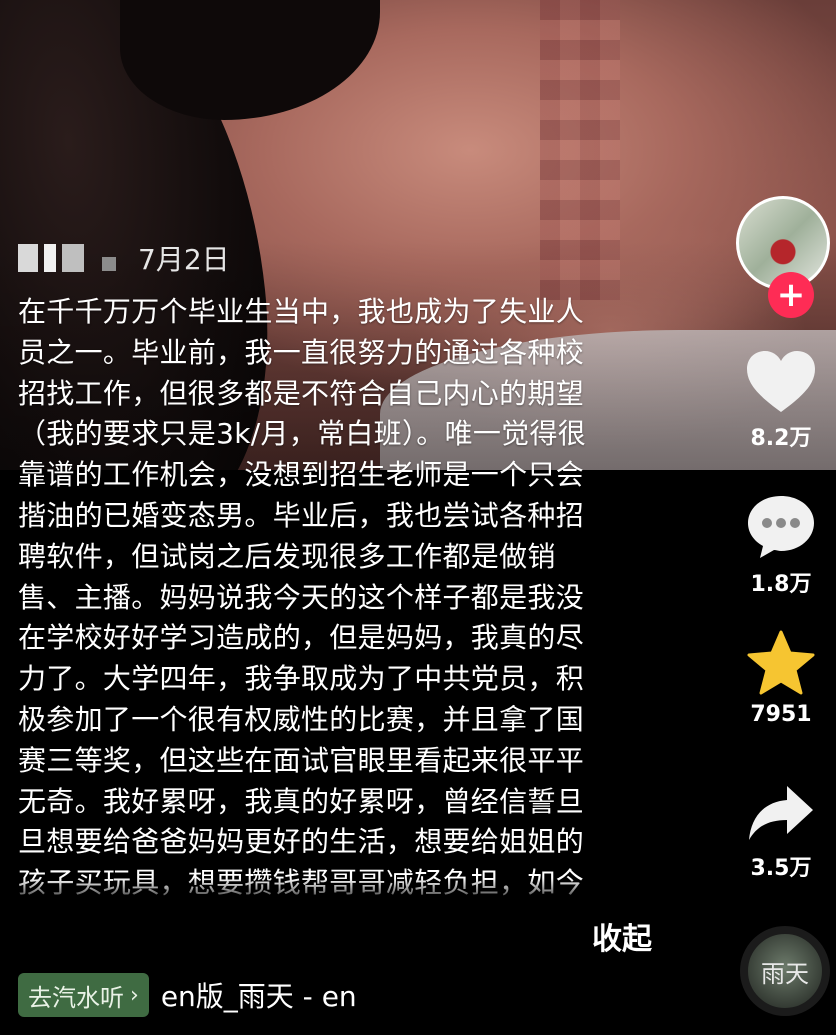  What do you see at coordinates (302, 434) in the screenshot?
I see `caption-line: （我的要求只是3k/月，常白班）。唯一觉得很` at bounding box center [302, 434].